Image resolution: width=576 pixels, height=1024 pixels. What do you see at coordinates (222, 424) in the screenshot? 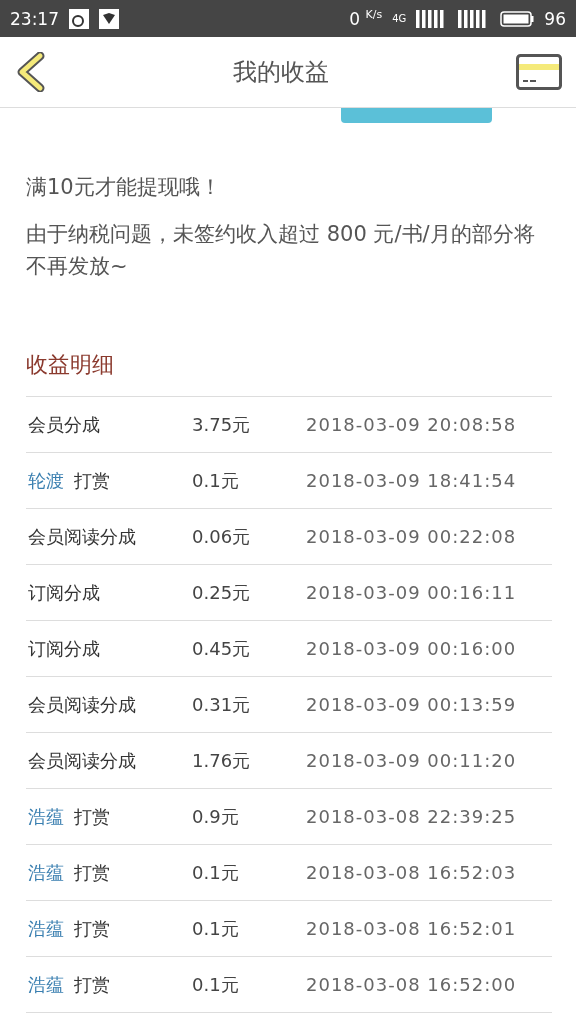
I see `income-amount: 3.75元` at bounding box center [222, 424].